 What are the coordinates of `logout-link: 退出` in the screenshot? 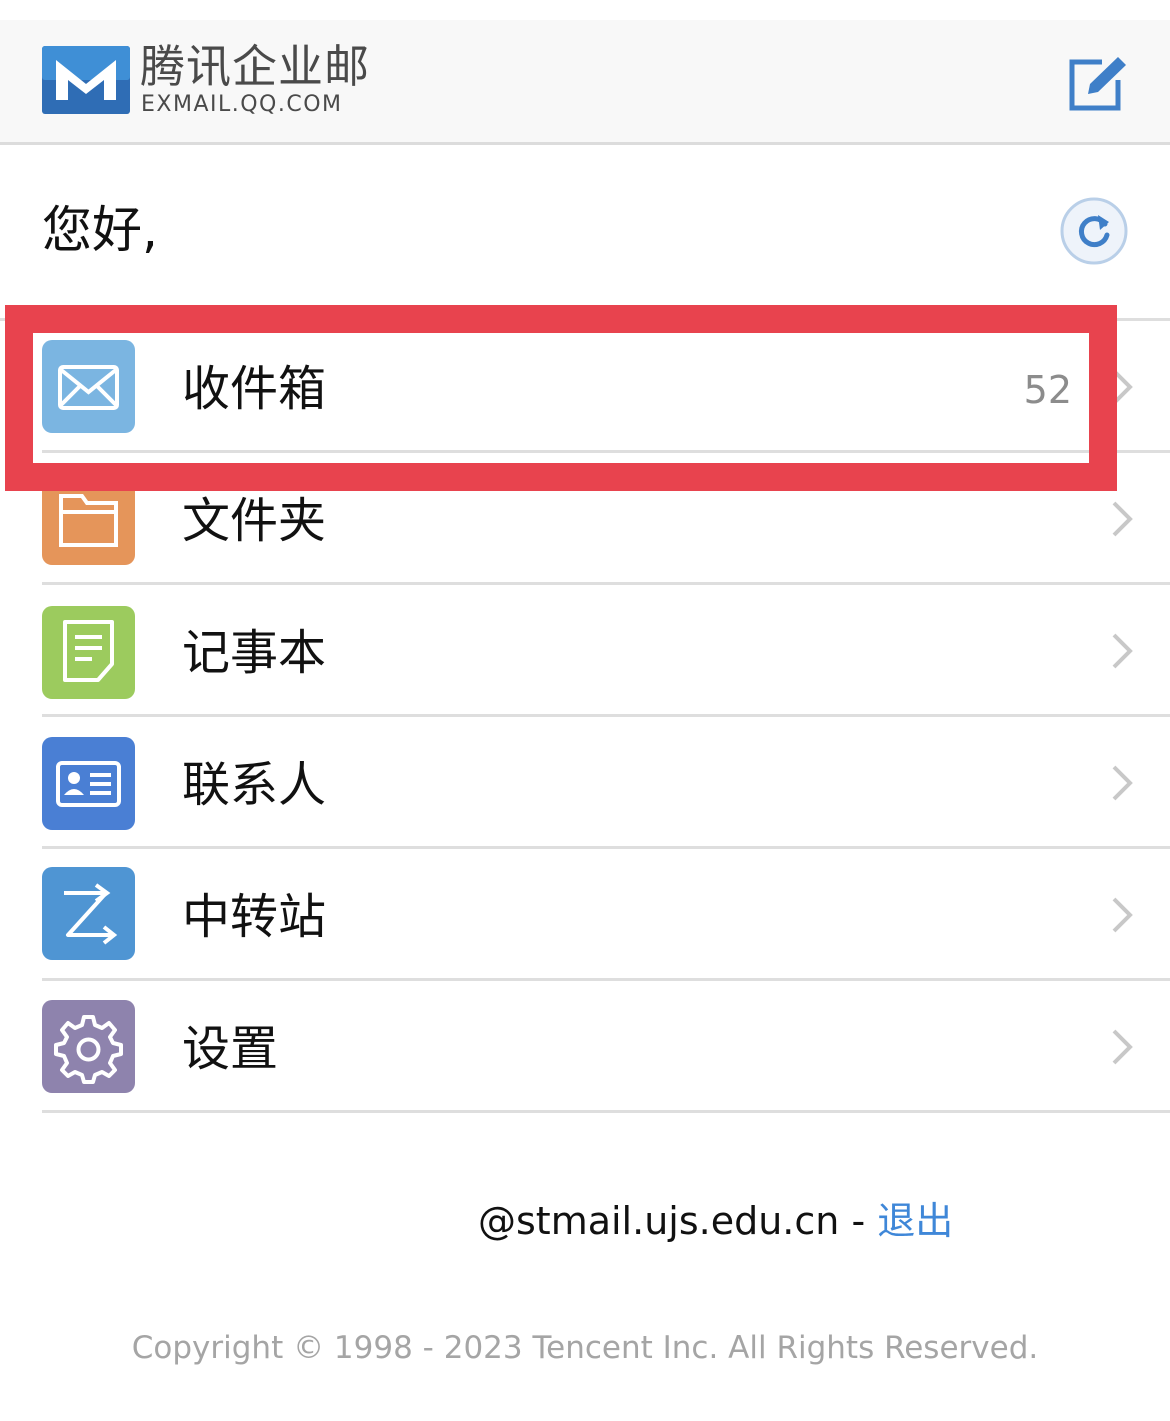 It's located at (915, 1221).